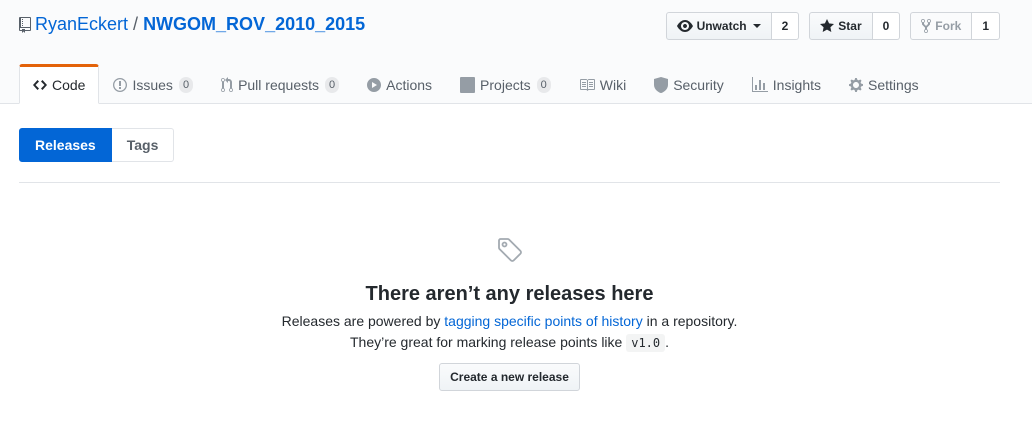 Image resolution: width=1032 pixels, height=424 pixels. I want to click on forks-count: 1, so click(986, 26).